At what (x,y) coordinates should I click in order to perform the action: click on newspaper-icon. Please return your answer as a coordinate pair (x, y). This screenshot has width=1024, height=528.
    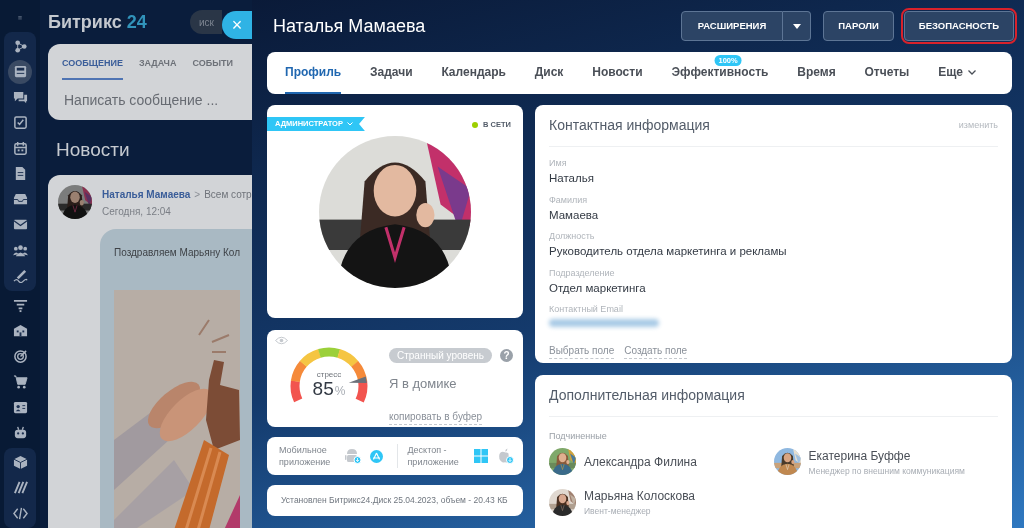
    Looking at the image, I should click on (20, 72).